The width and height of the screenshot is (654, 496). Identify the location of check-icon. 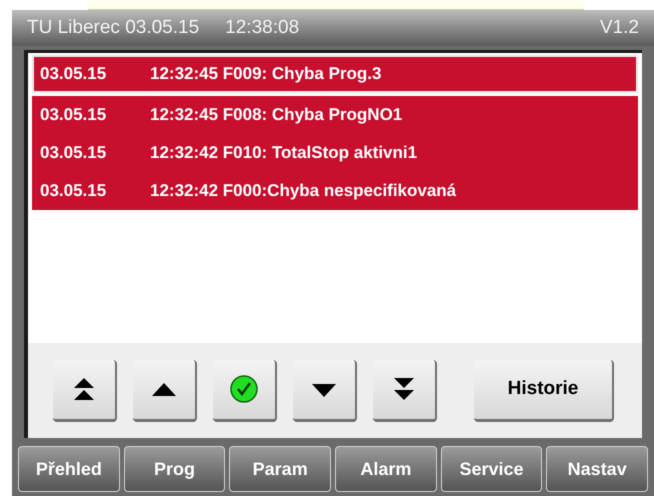
(244, 389).